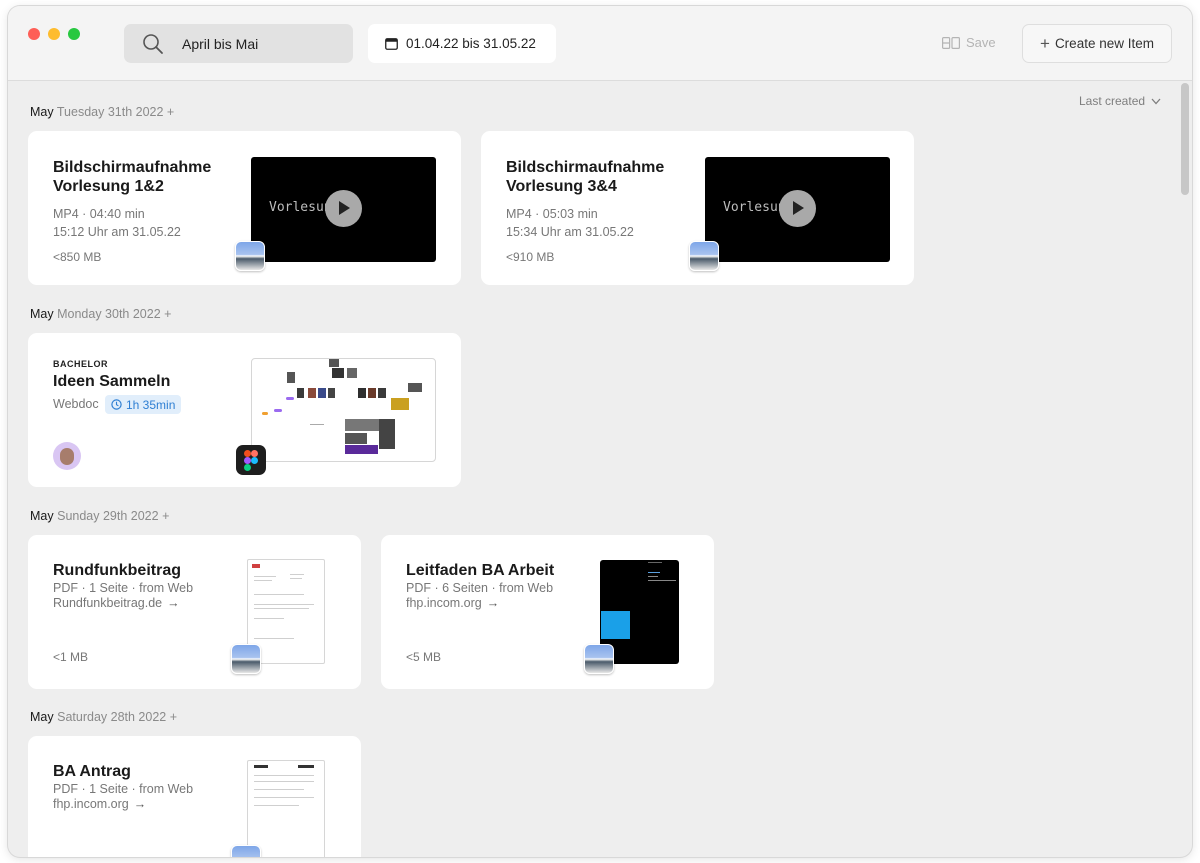 This screenshot has height=863, width=1200. Describe the element at coordinates (108, 603) in the screenshot. I see `source-link-label: Rundfunkbeitrag.de` at that location.